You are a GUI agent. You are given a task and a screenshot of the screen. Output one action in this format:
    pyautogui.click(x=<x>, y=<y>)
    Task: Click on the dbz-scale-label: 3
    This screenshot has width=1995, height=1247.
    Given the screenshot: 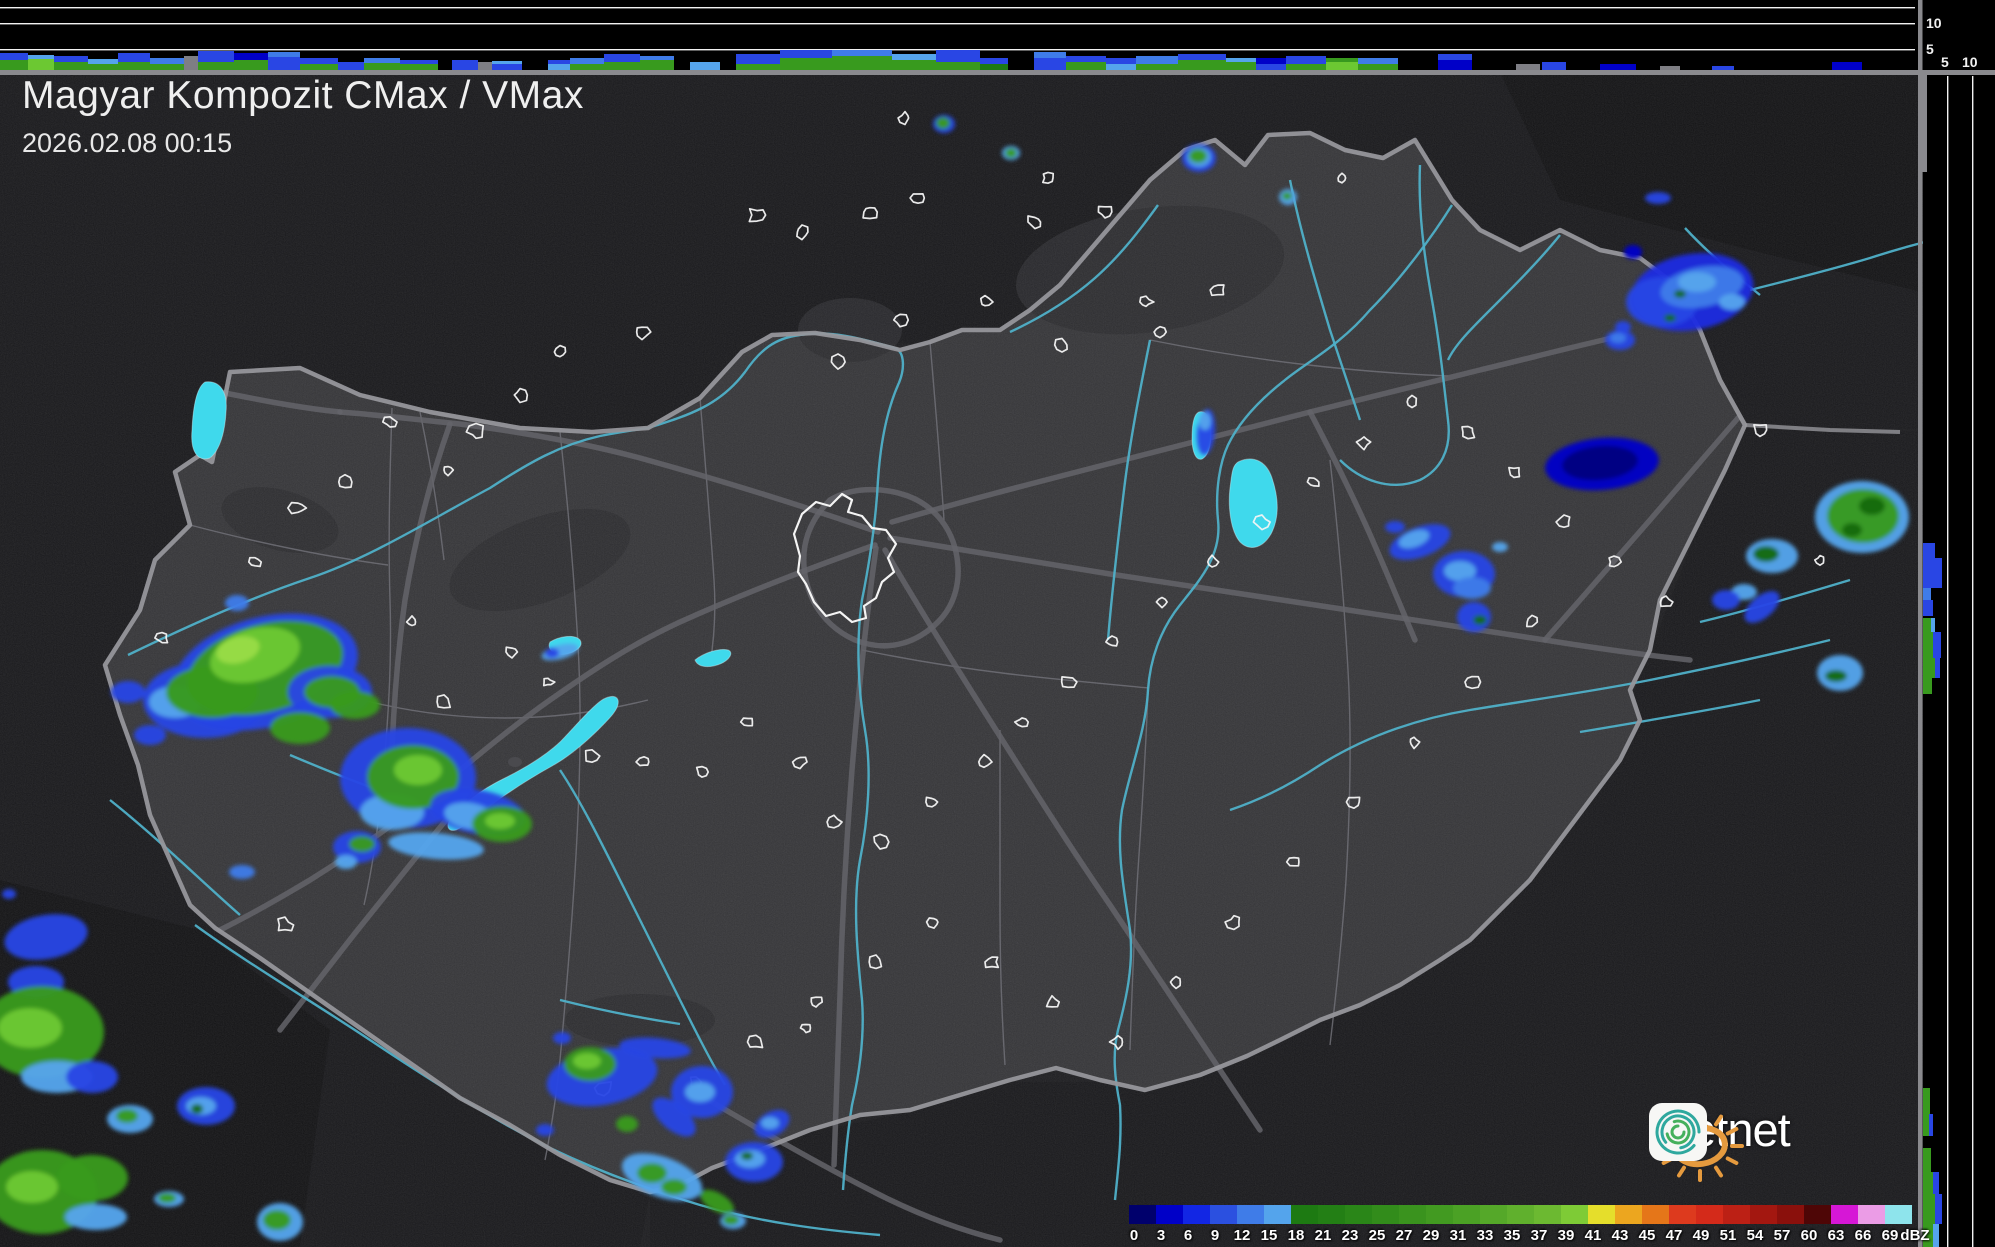 What is the action you would take?
    pyautogui.click(x=1161, y=1235)
    